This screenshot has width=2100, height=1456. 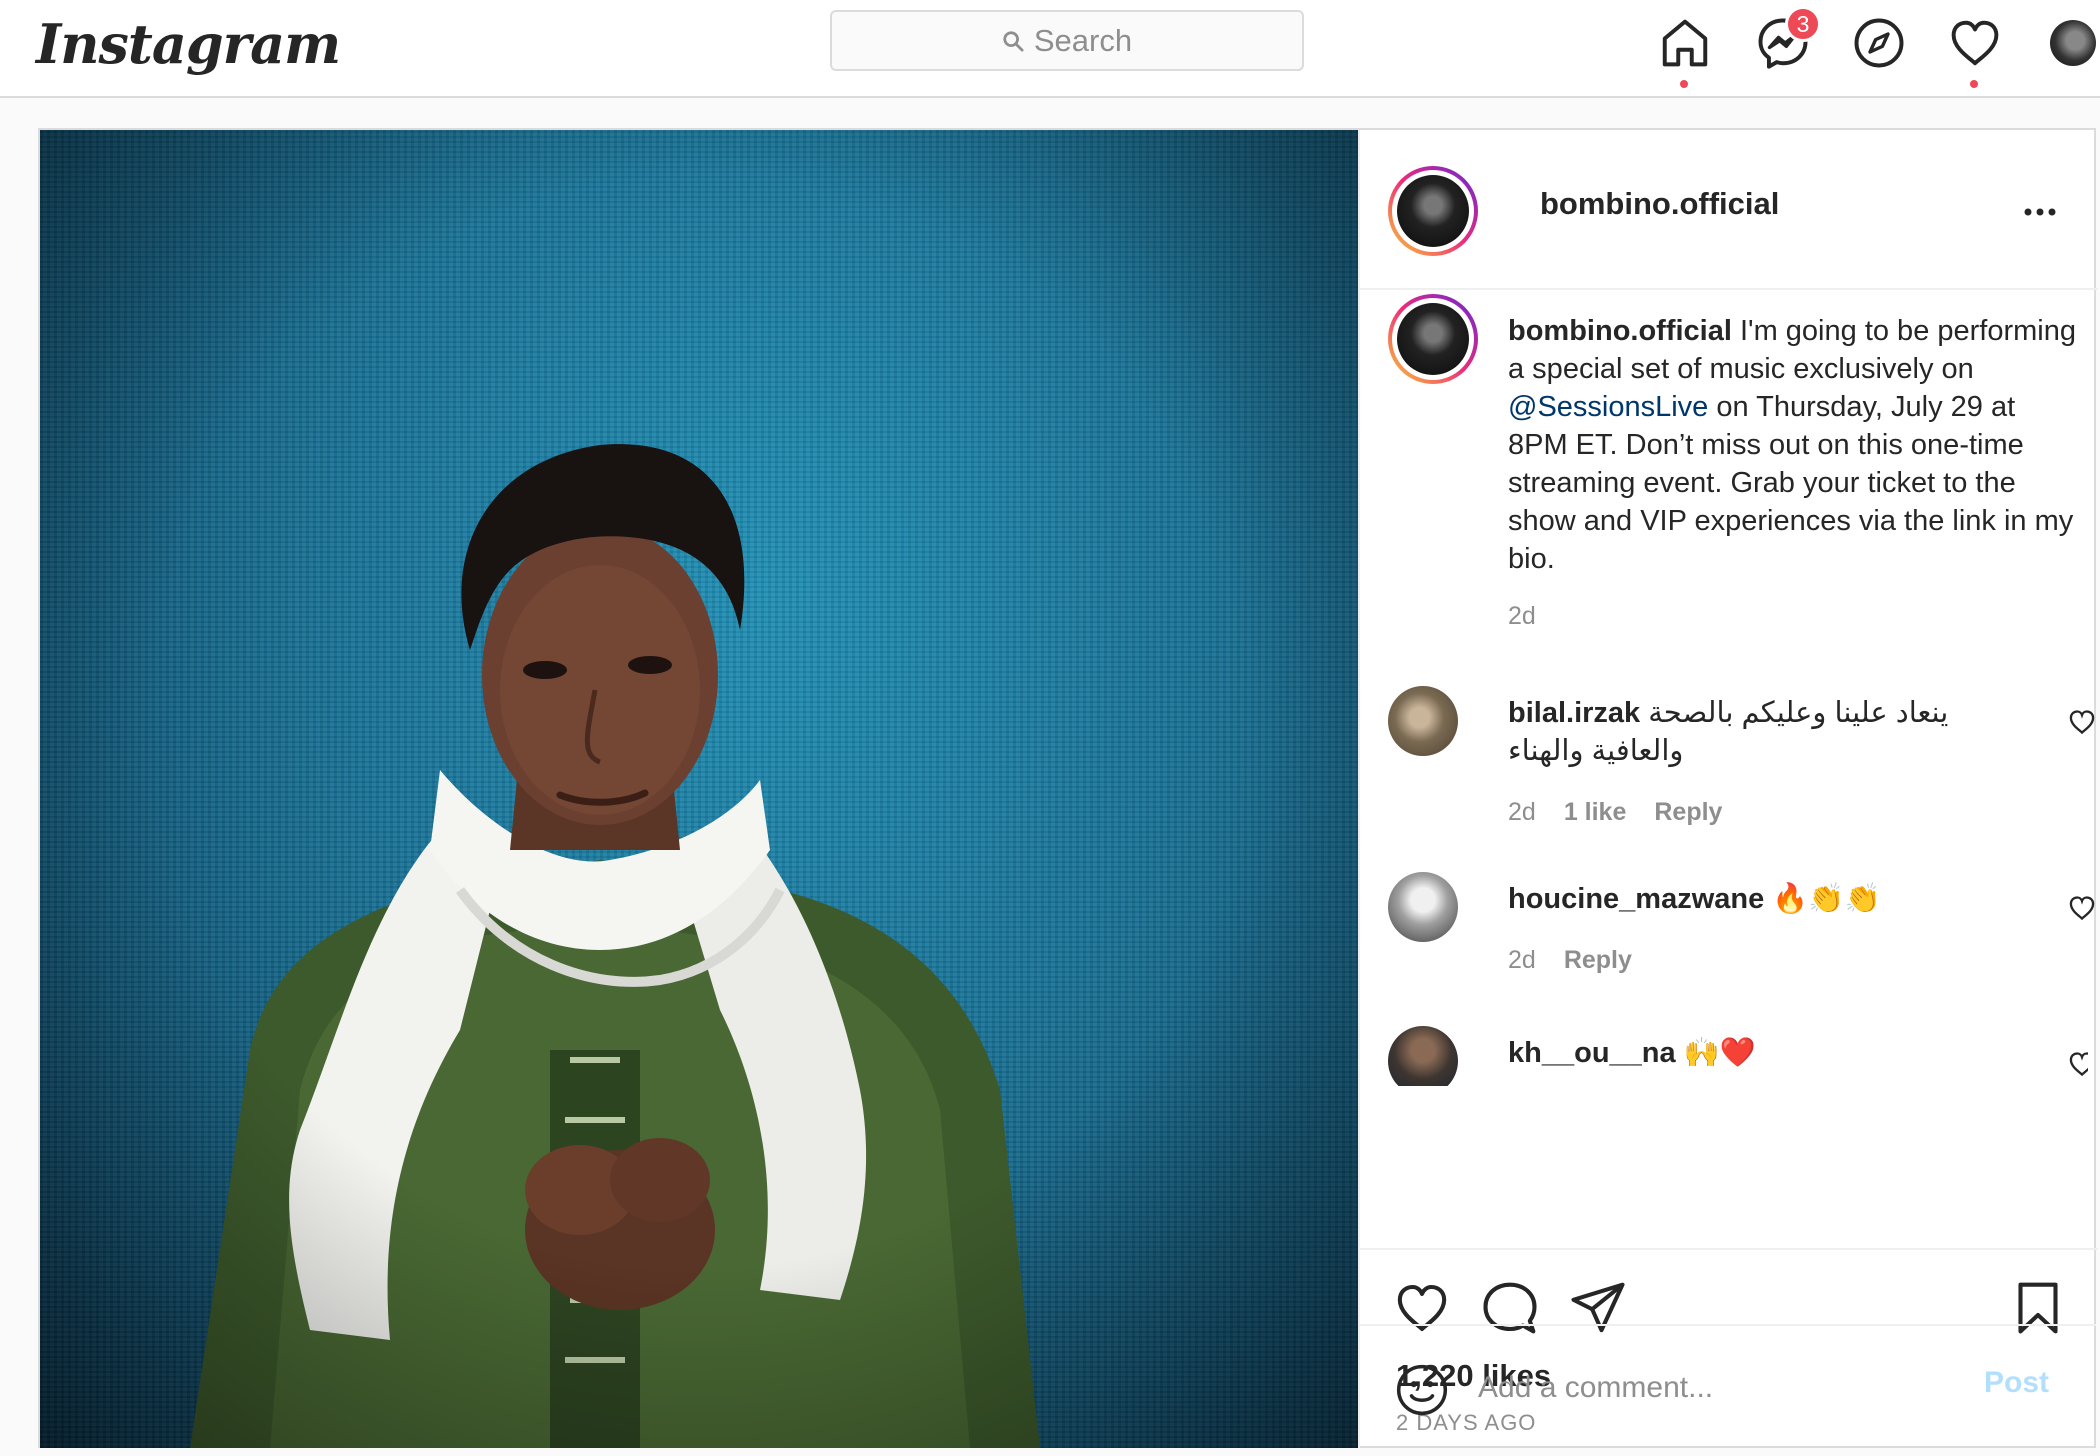 I want to click on comment-text: 🙌❤️, so click(x=1715, y=1053).